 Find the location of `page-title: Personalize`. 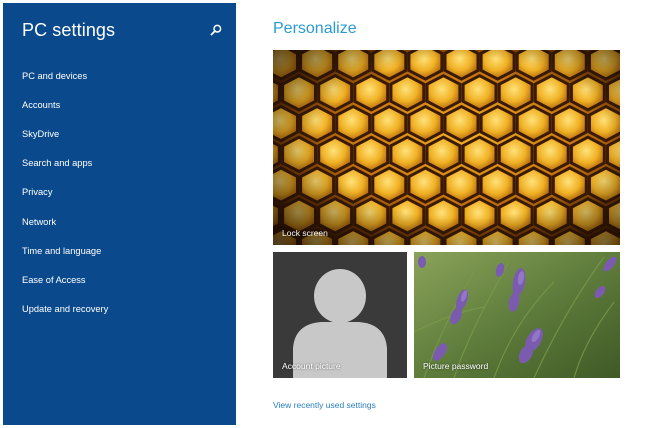

page-title: Personalize is located at coordinates (315, 28).